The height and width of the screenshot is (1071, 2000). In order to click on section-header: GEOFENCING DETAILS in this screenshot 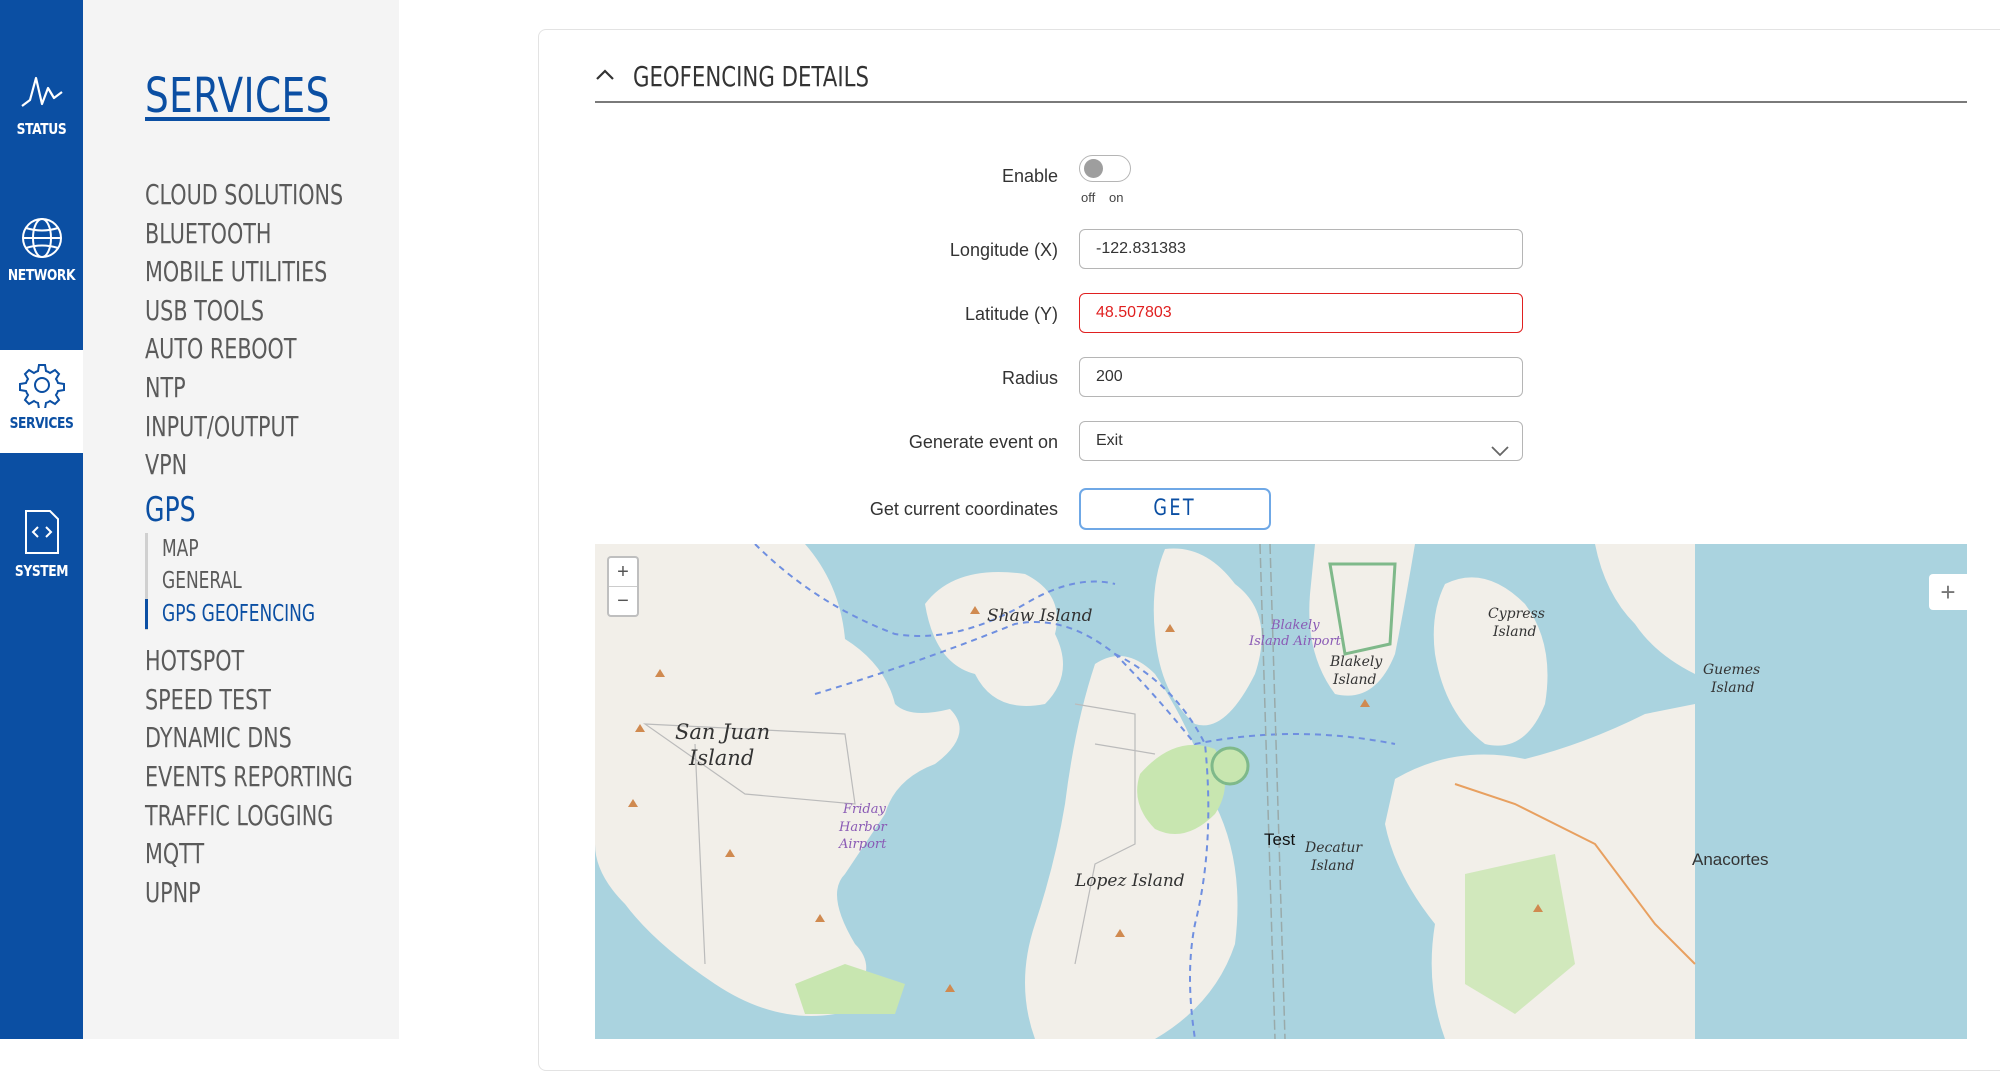, I will do `click(769, 76)`.